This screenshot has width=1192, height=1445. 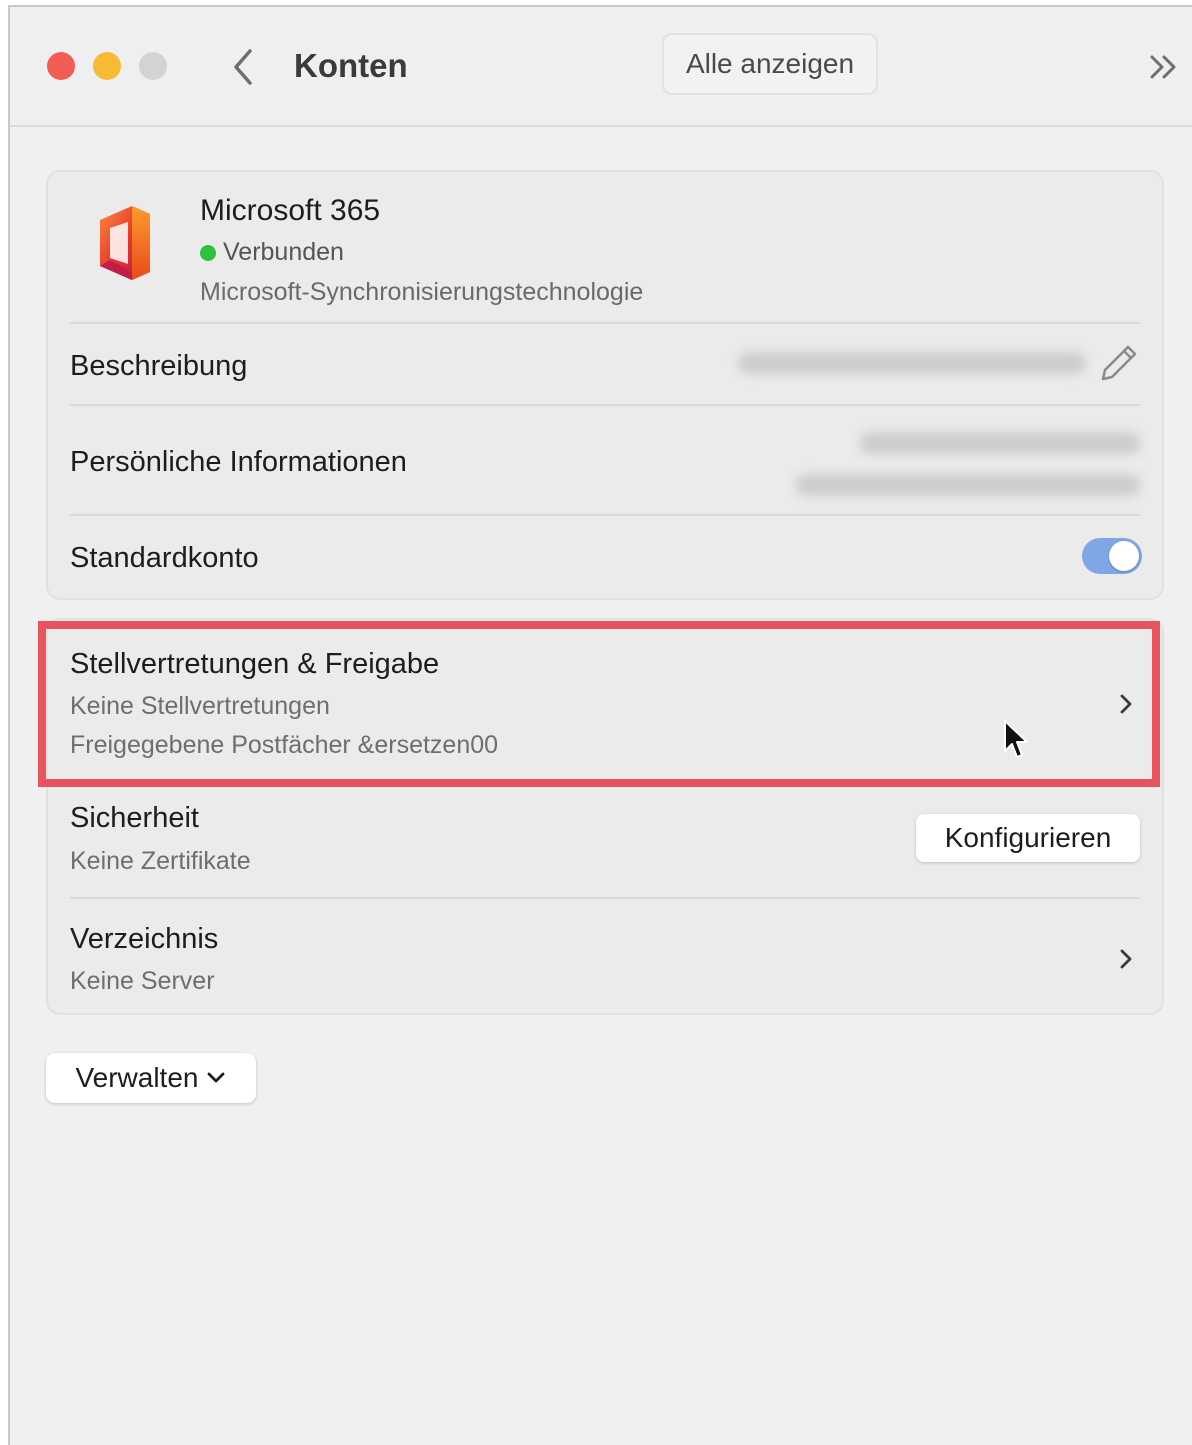 What do you see at coordinates (1000, 443) in the screenshot?
I see `personal-name-redacted` at bounding box center [1000, 443].